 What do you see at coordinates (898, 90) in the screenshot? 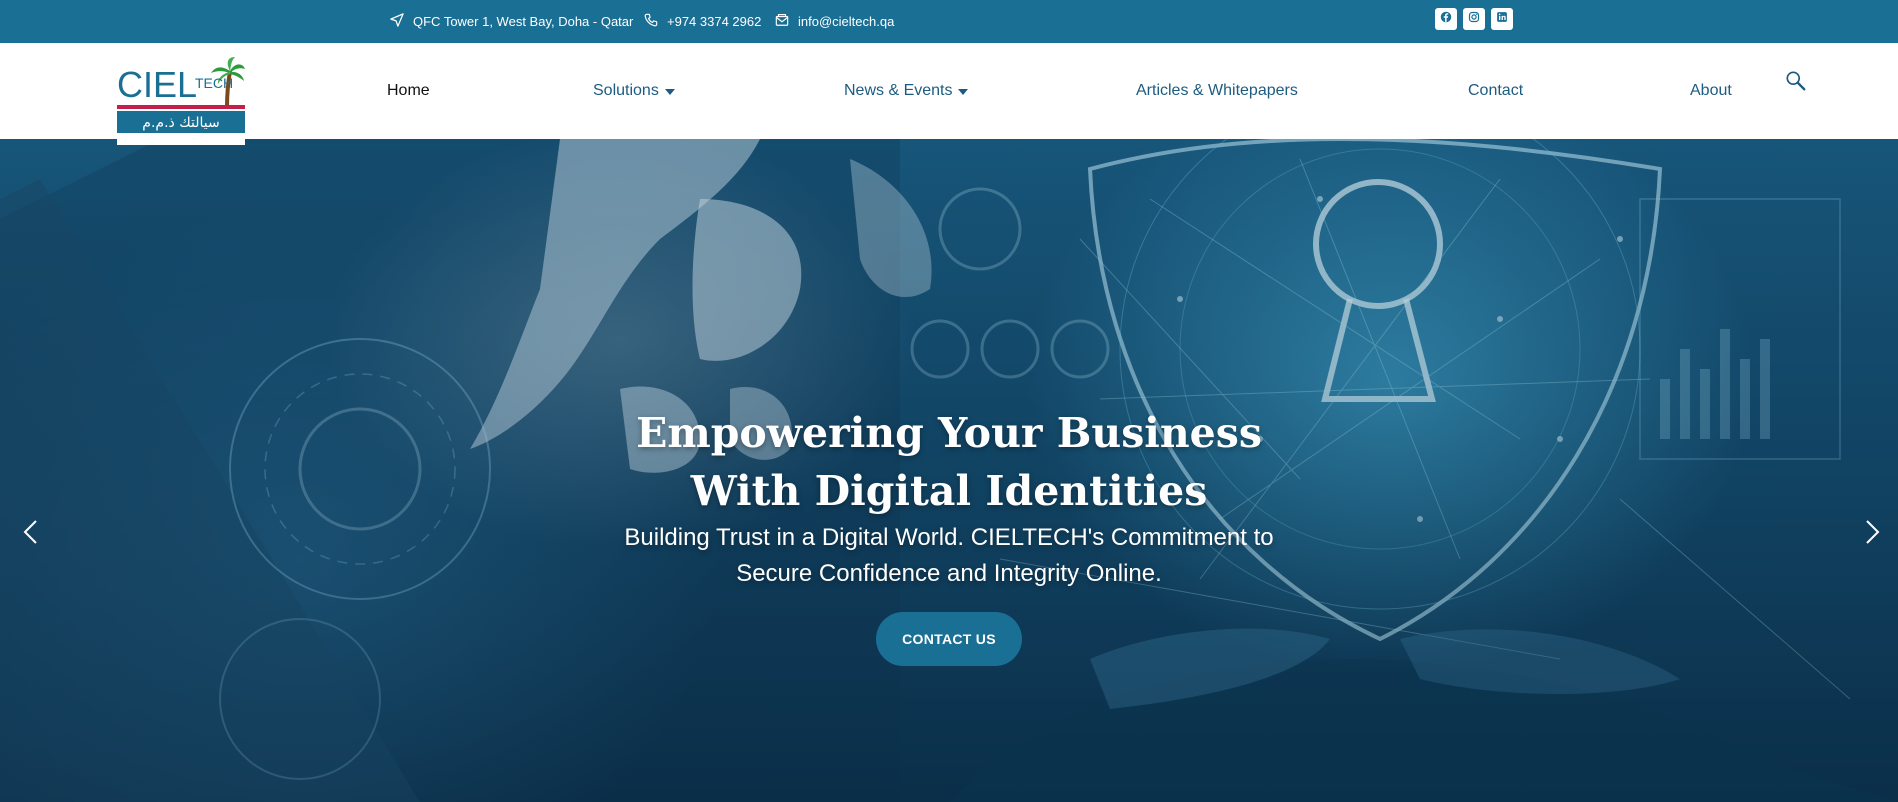
I see `nav-news-label: News & Events` at bounding box center [898, 90].